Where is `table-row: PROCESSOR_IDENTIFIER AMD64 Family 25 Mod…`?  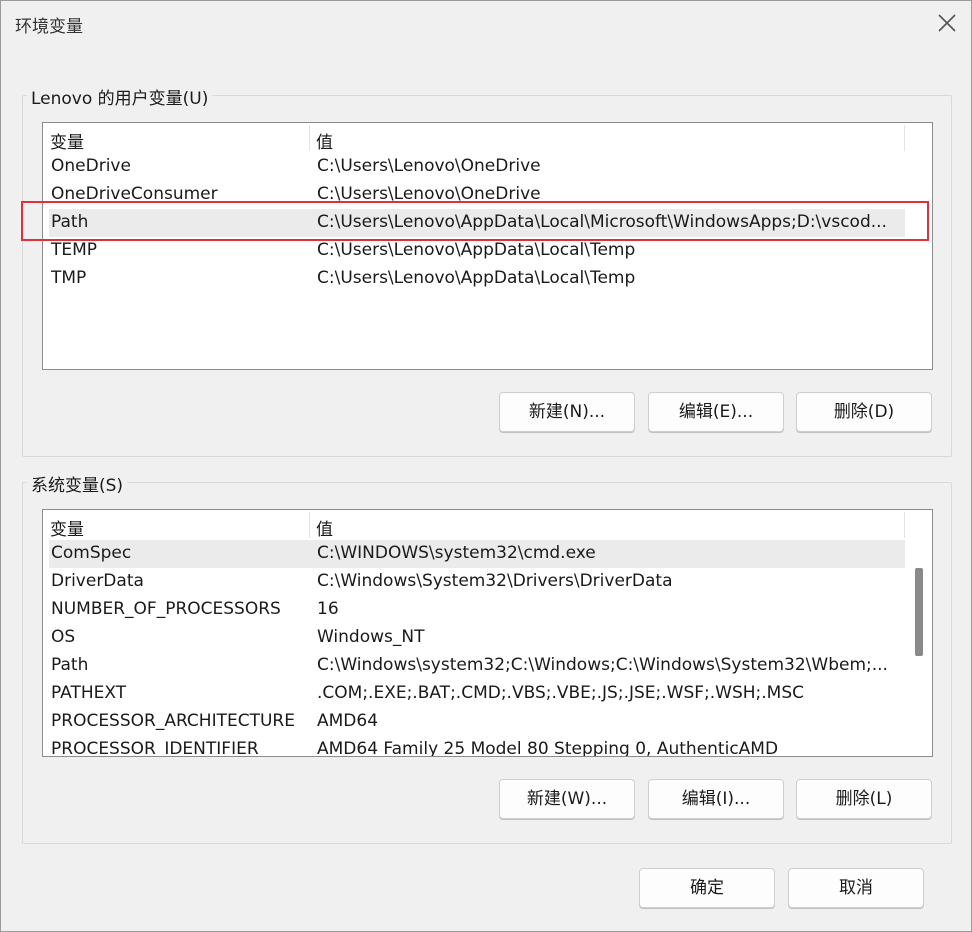
table-row: PROCESSOR_IDENTIFIER AMD64 Family 25 Mod… is located at coordinates (477, 746).